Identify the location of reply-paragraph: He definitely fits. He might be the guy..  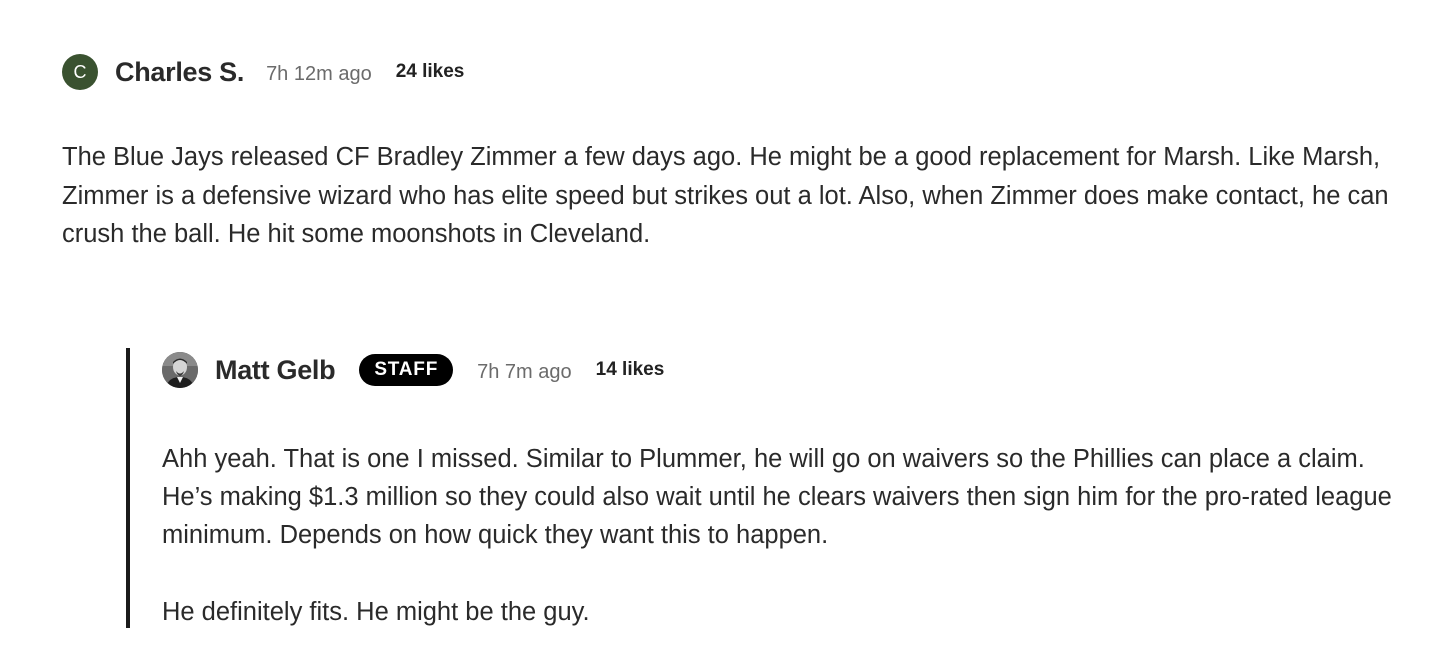
(376, 612).